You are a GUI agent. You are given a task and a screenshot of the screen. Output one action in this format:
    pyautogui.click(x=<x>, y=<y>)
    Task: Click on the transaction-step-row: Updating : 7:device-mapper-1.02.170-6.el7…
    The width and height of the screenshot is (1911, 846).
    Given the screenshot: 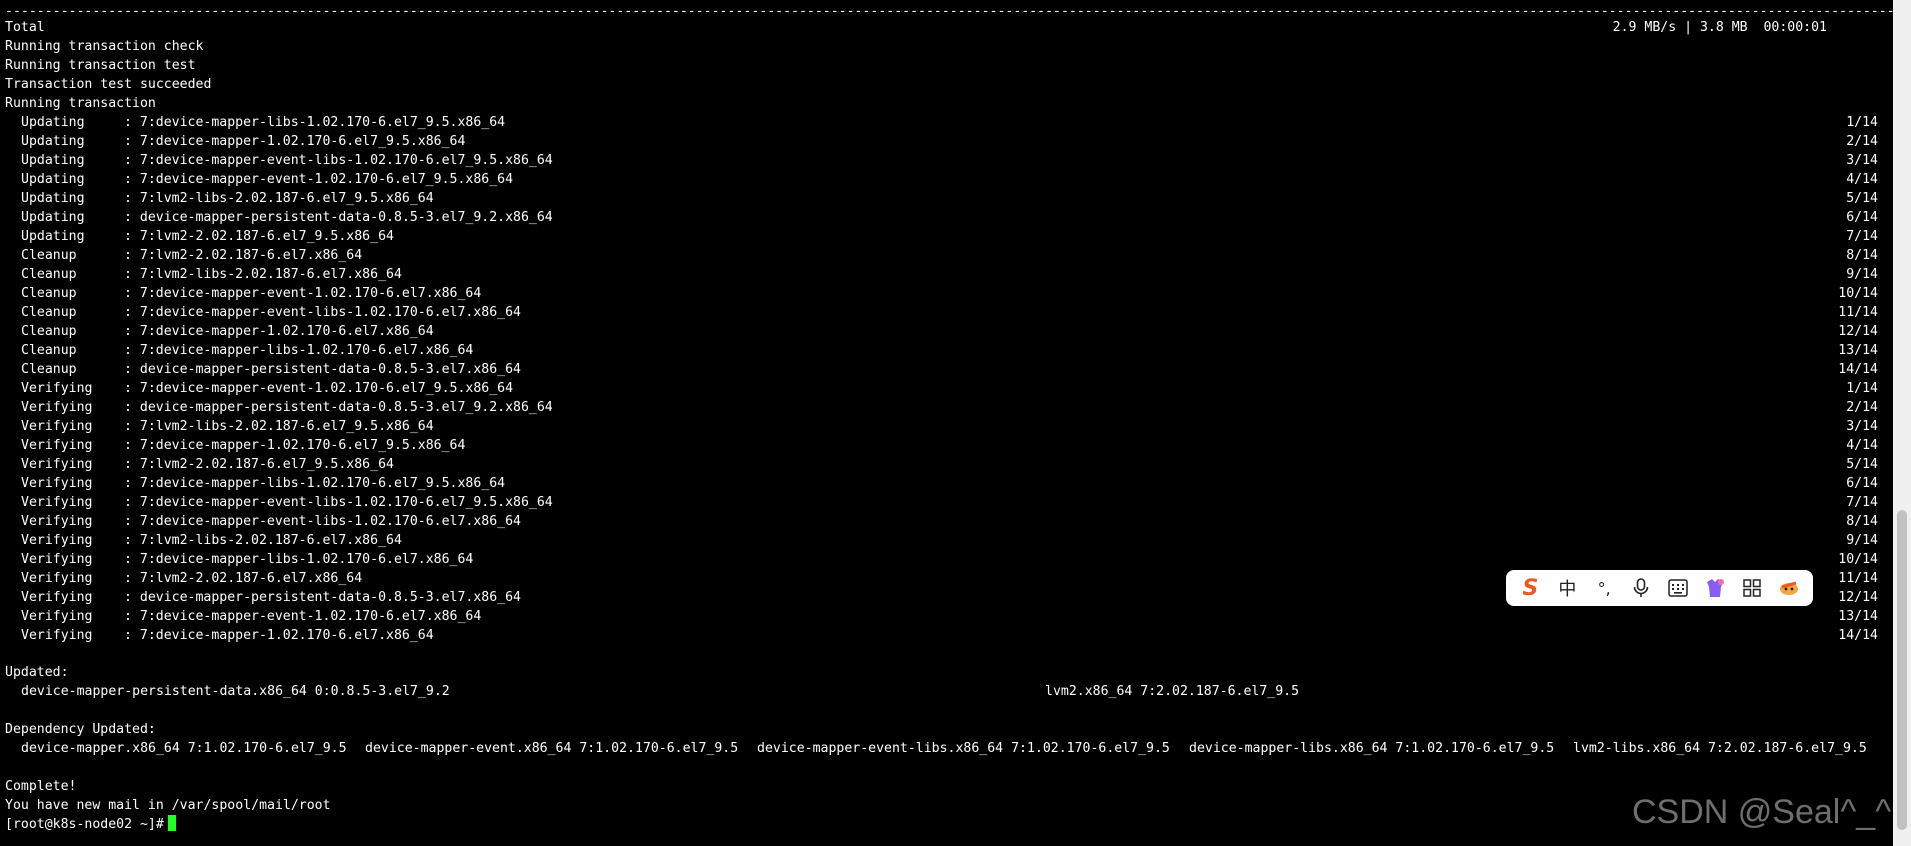 What is the action you would take?
    pyautogui.click(x=243, y=141)
    